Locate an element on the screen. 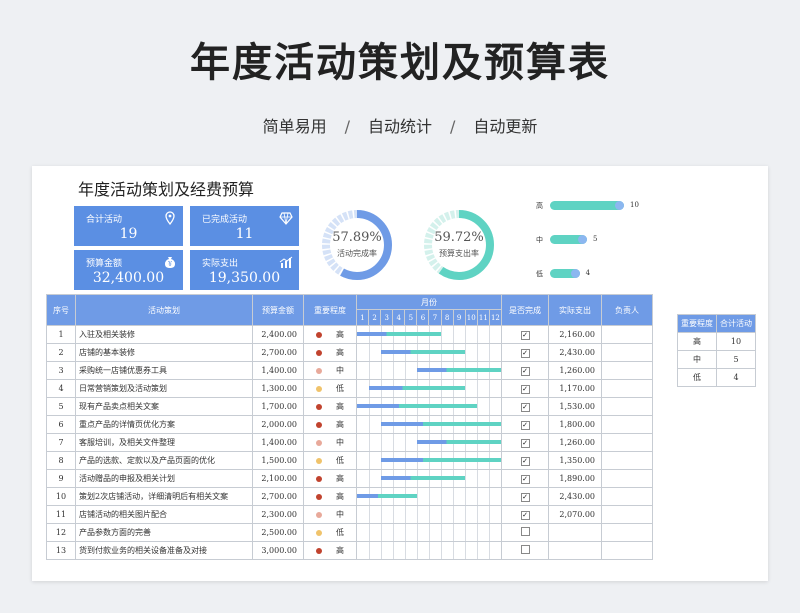 The height and width of the screenshot is (613, 800). cell-actual: 1,260.00 is located at coordinates (575, 370).